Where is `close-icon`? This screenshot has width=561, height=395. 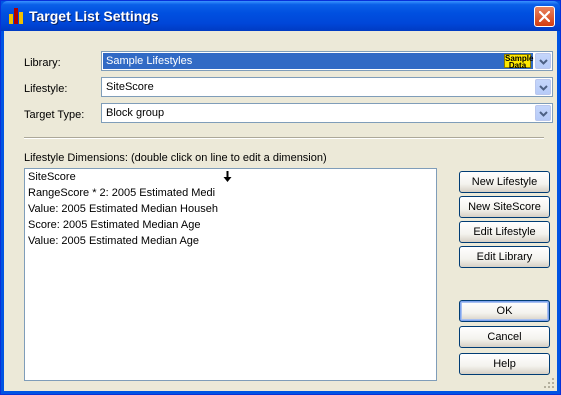 close-icon is located at coordinates (544, 16).